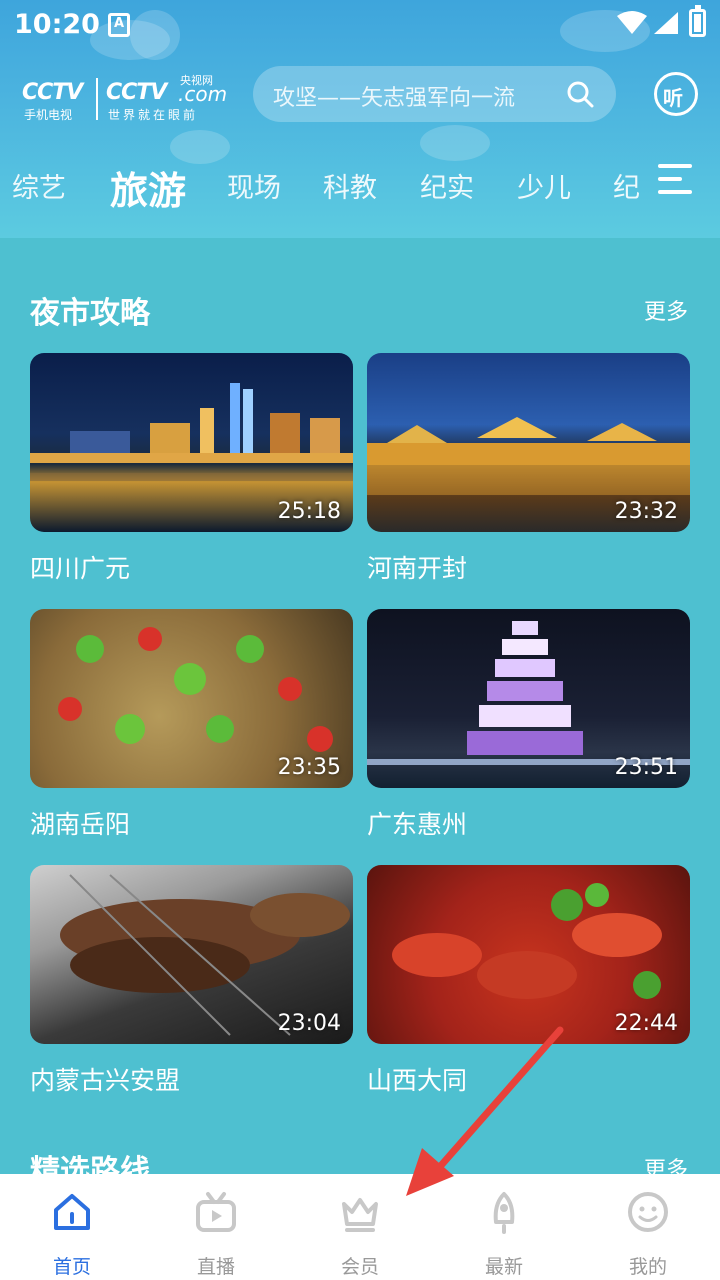 Image resolution: width=720 pixels, height=1280 pixels. What do you see at coordinates (48, 115) in the screenshot?
I see `logo-sub1: 手机电视` at bounding box center [48, 115].